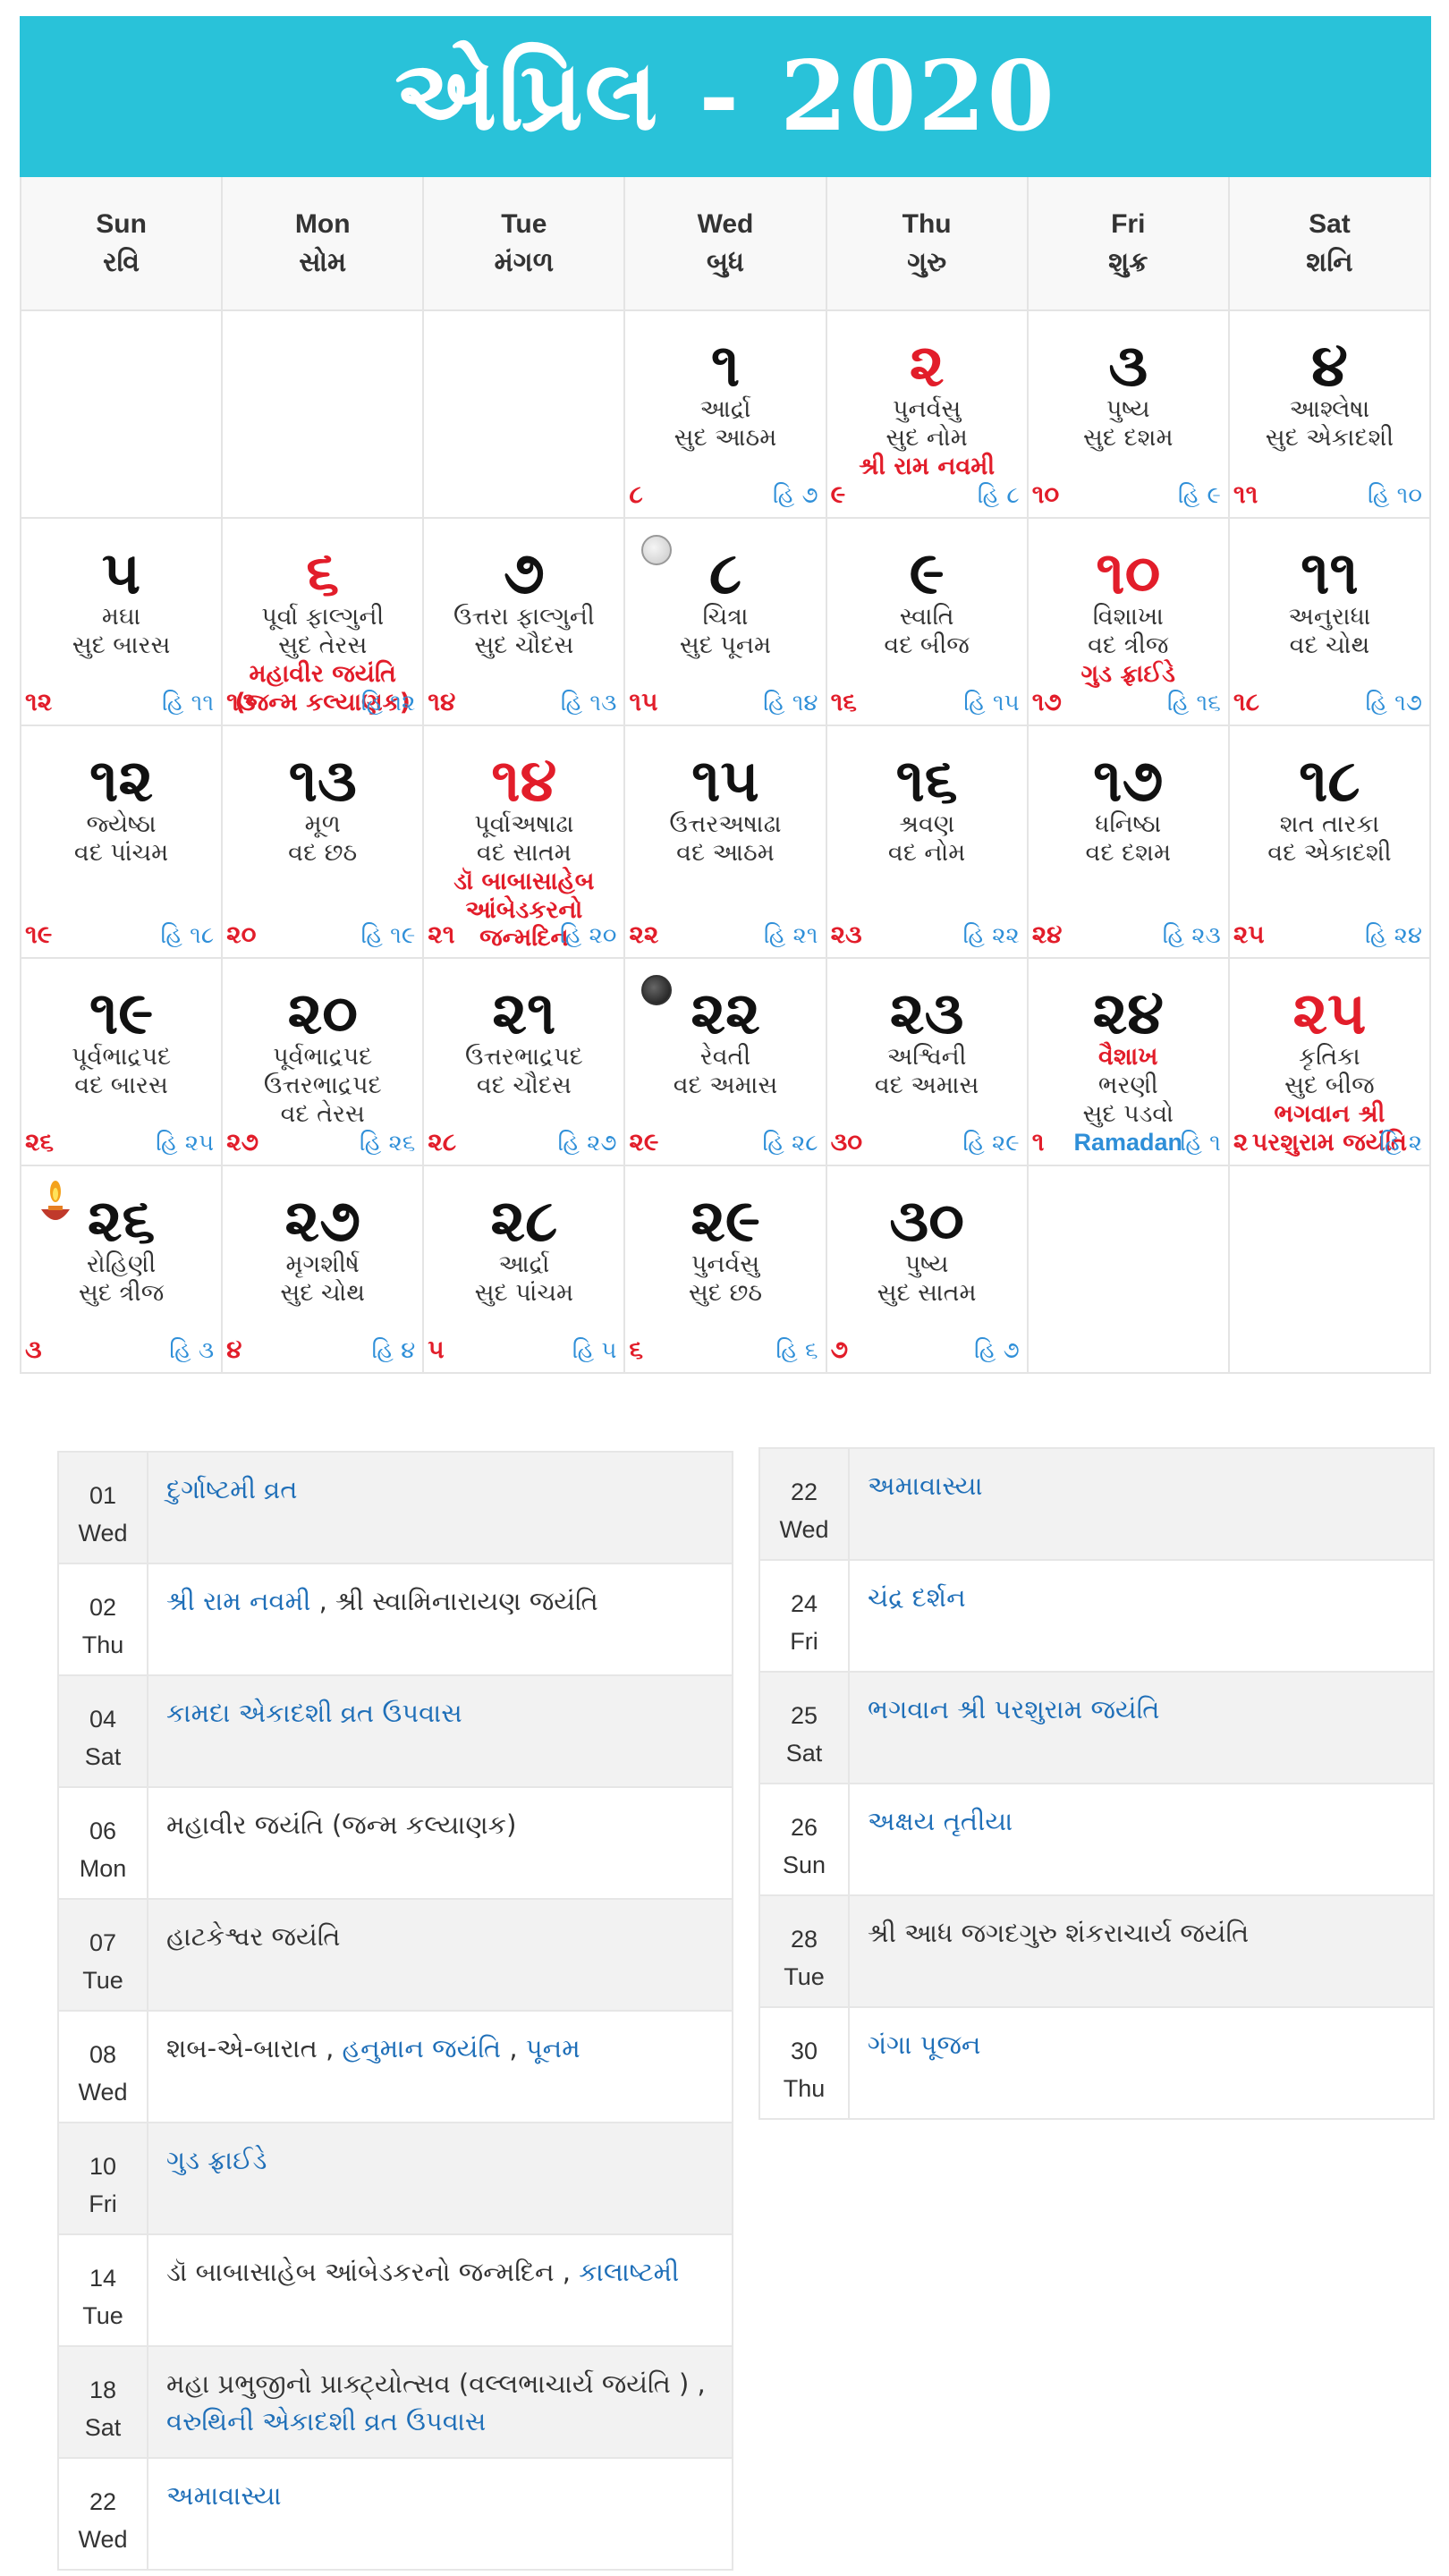 This screenshot has height=2576, width=1449. I want to click on event-description: શબ-એ-બારાત , હનુમાન જયંતિ , પૂનમ, so click(440, 2066).